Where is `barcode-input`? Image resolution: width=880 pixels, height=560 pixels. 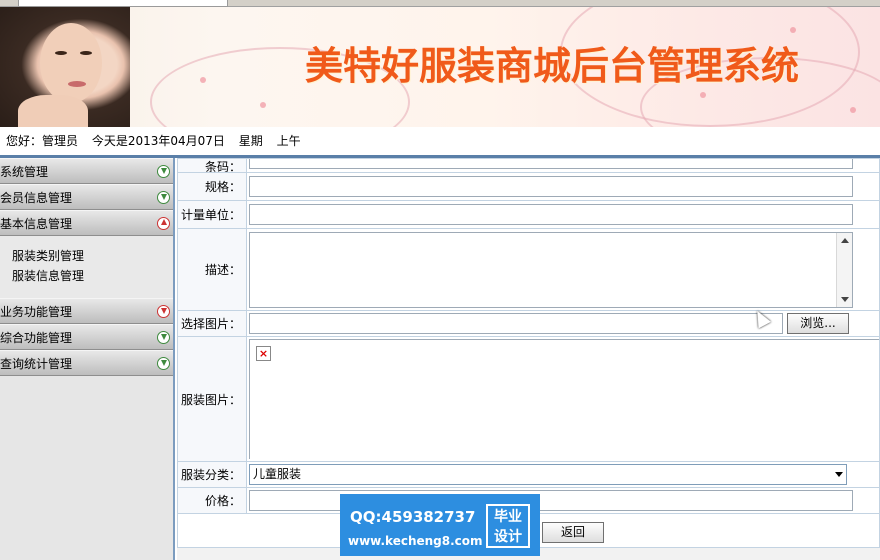 barcode-input is located at coordinates (551, 163).